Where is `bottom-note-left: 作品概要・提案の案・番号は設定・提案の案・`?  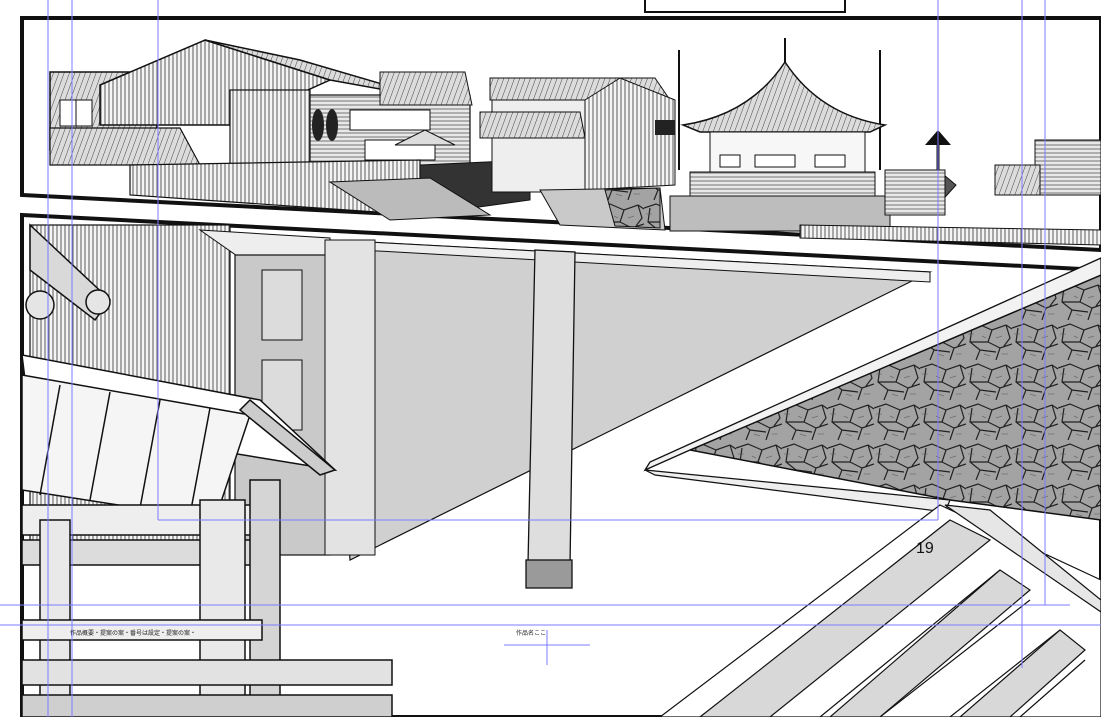
bottom-note-left: 作品概要・提案の案・番号は設定・提案の案・ is located at coordinates (133, 633).